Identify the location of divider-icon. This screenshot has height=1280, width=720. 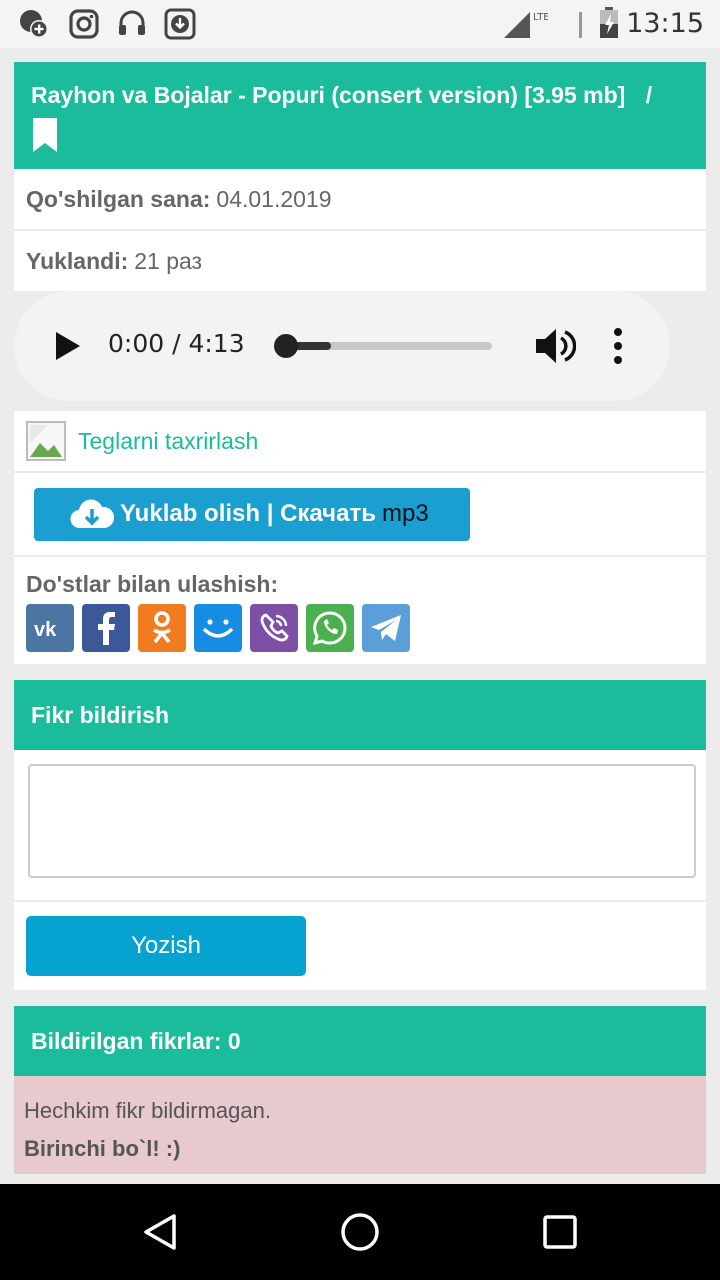
(580, 25).